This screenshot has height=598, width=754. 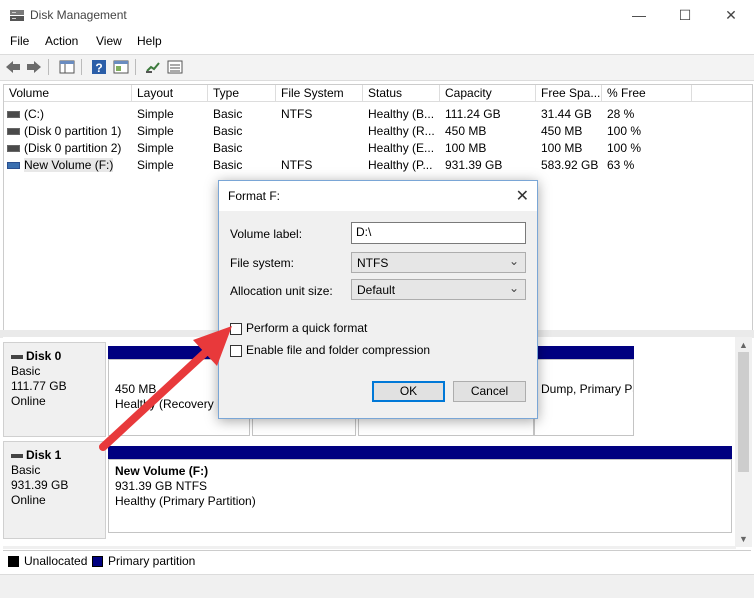 What do you see at coordinates (330, 350) in the screenshot?
I see `compression-checkbox: Enable file and folder compression` at bounding box center [330, 350].